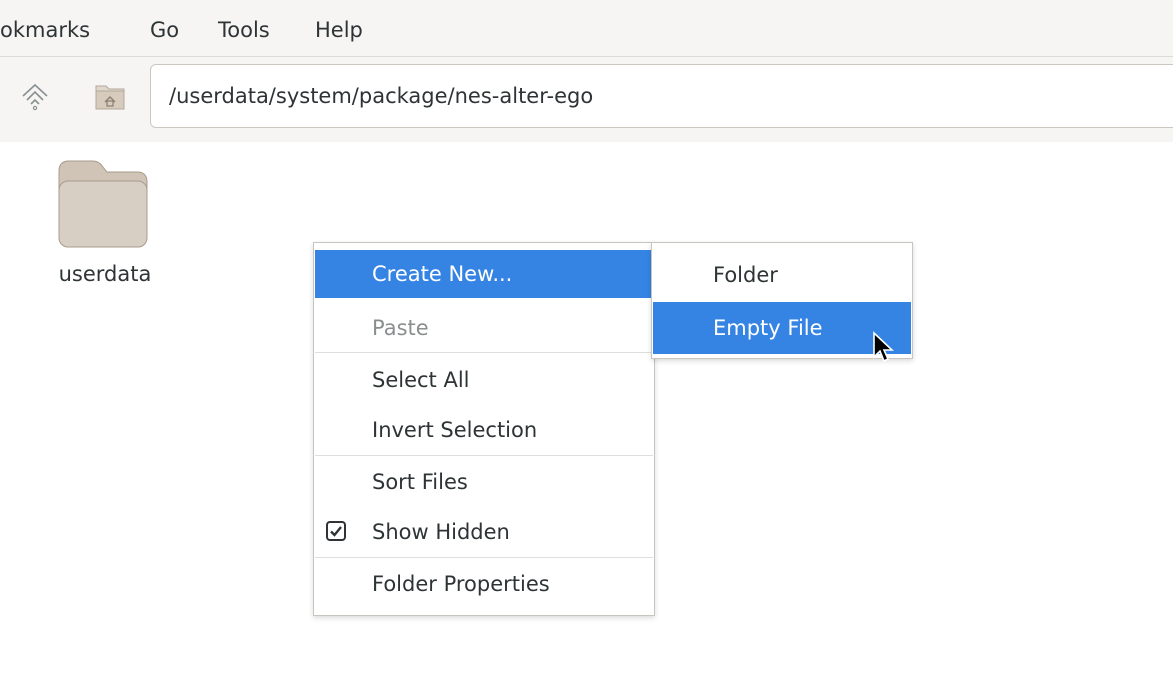 The width and height of the screenshot is (1173, 691). Describe the element at coordinates (745, 275) in the screenshot. I see `submenu-item-label: Folder` at that location.